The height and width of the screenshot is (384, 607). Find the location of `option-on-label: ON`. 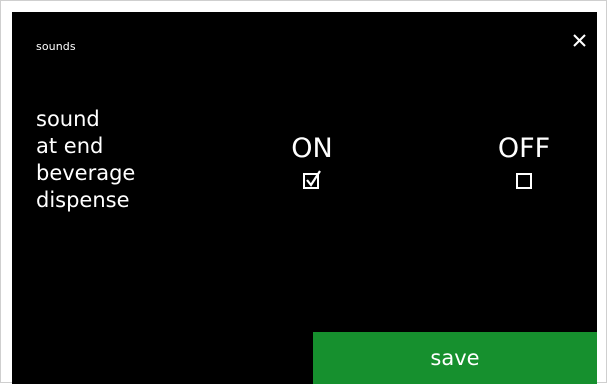

option-on-label: ON is located at coordinates (312, 148).